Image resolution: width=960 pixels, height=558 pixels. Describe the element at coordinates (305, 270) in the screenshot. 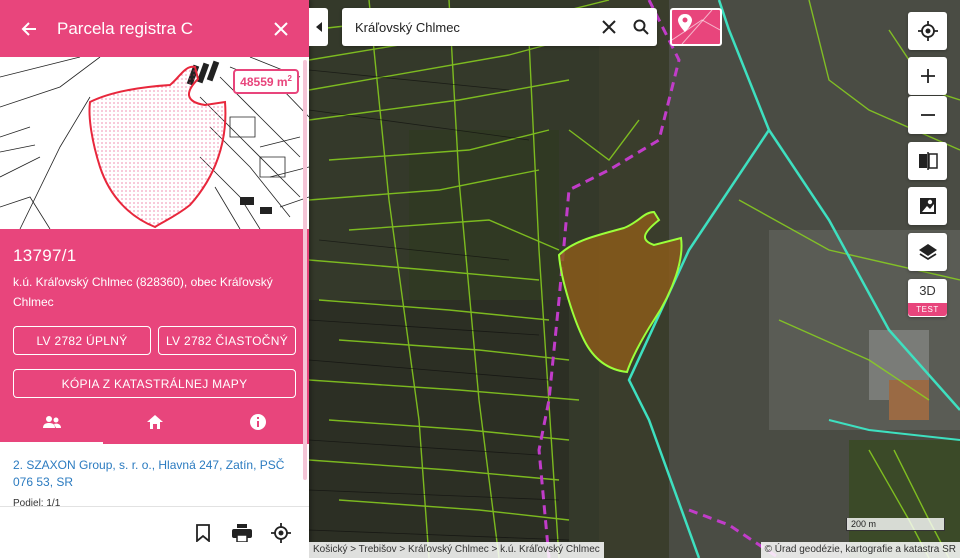

I see `panel-scrollbar` at that location.